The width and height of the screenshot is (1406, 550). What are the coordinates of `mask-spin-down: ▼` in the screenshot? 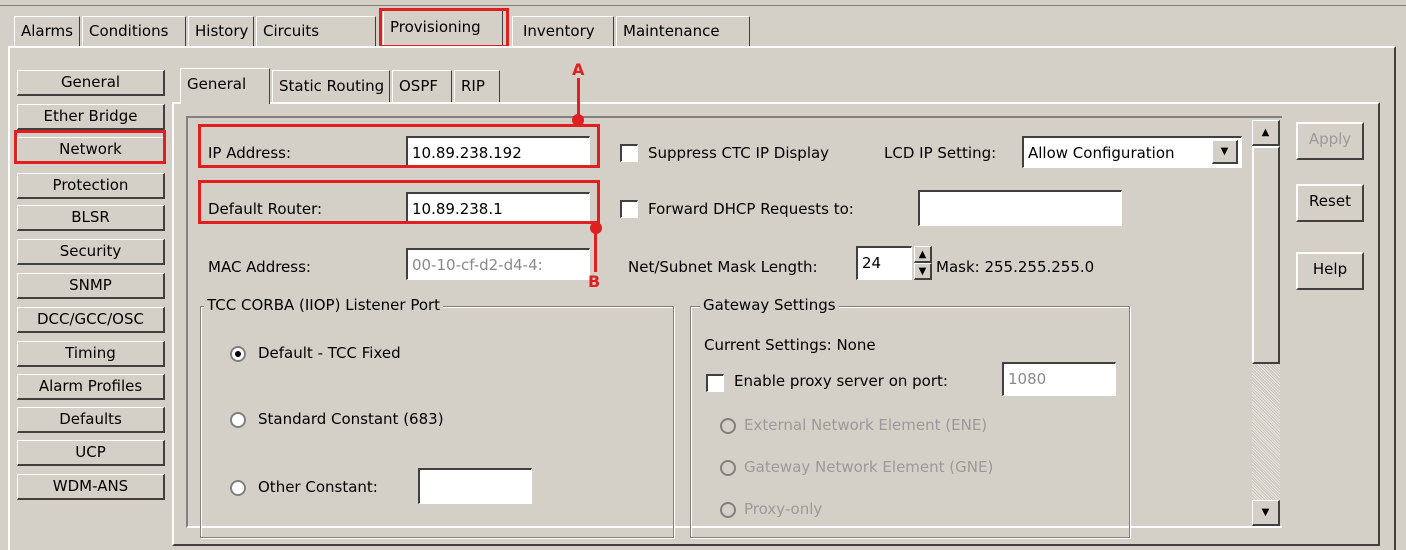 It's located at (923, 271).